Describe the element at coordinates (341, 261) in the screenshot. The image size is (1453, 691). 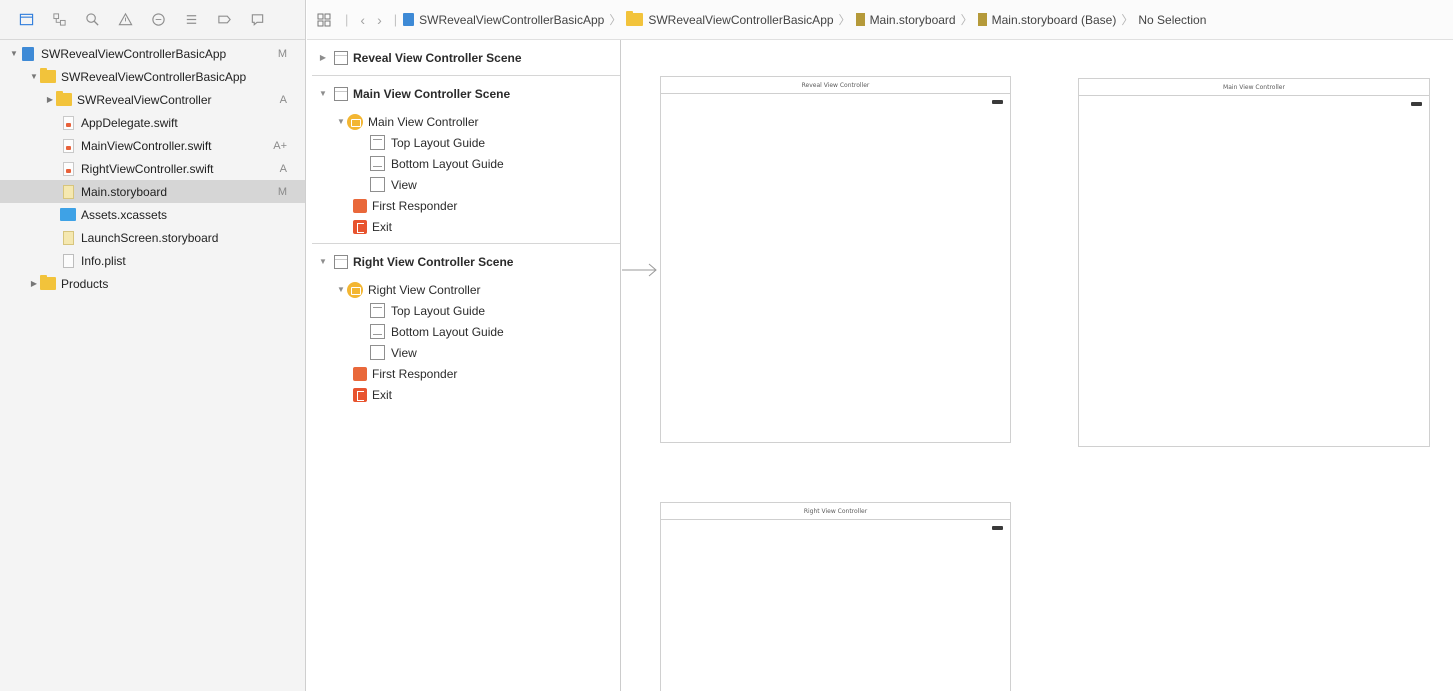
I see `scene-icon` at that location.